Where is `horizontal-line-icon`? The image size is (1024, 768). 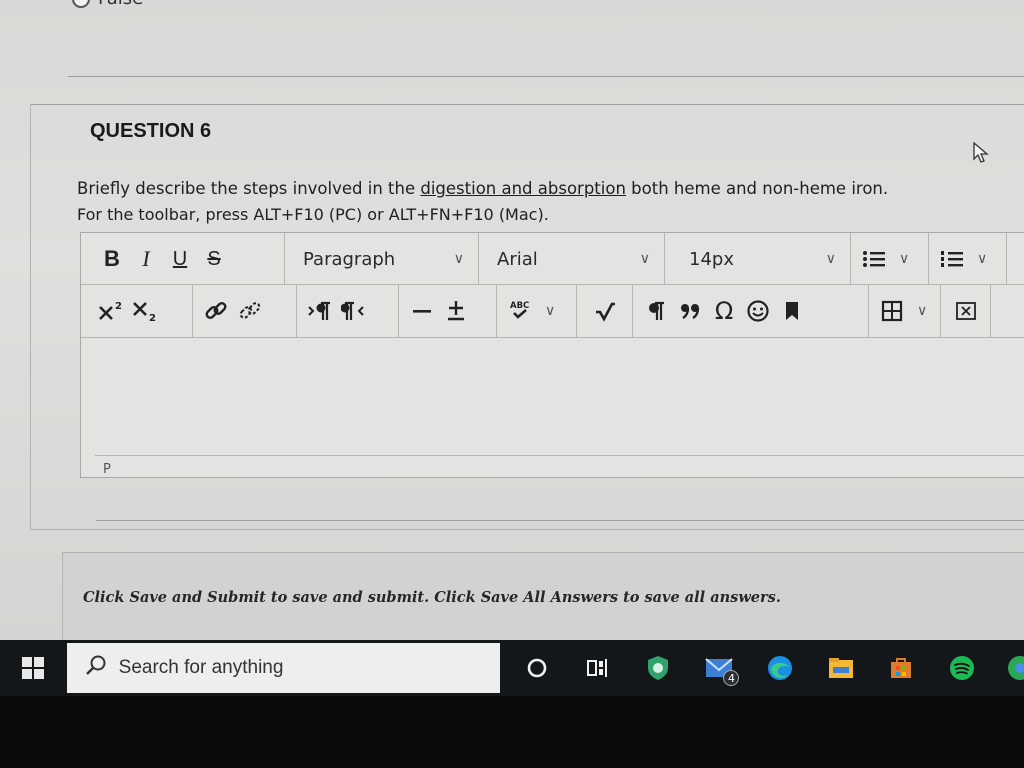 horizontal-line-icon is located at coordinates (422, 311).